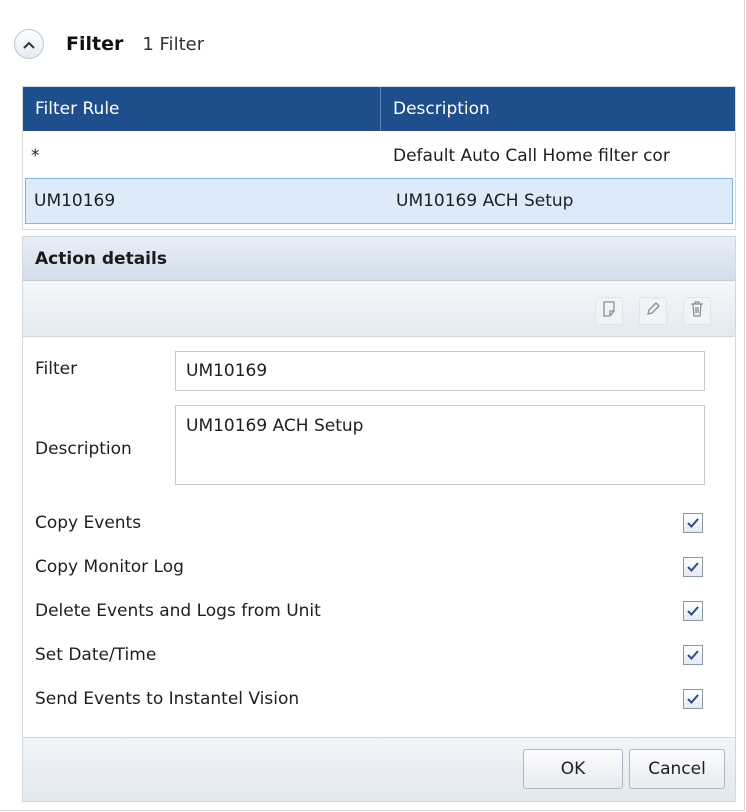  What do you see at coordinates (440, 371) in the screenshot?
I see `filter-field: UM10169` at bounding box center [440, 371].